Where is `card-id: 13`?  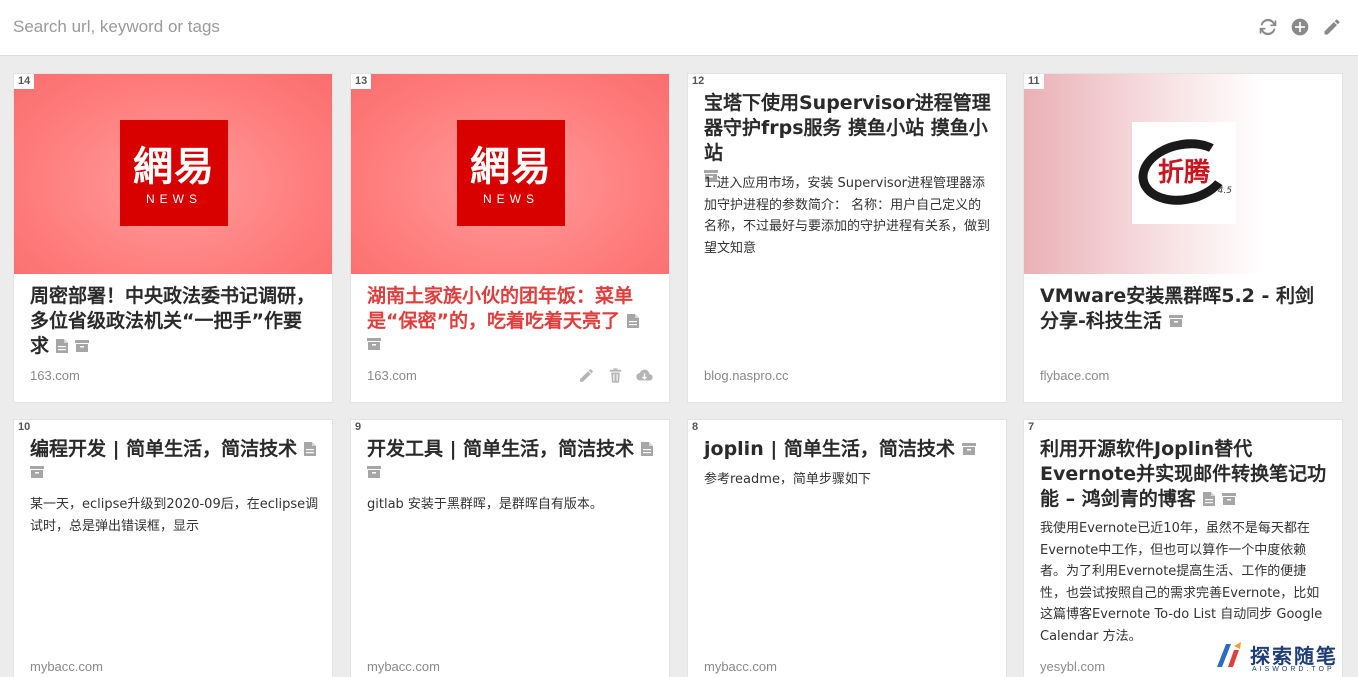
card-id: 13 is located at coordinates (361, 81).